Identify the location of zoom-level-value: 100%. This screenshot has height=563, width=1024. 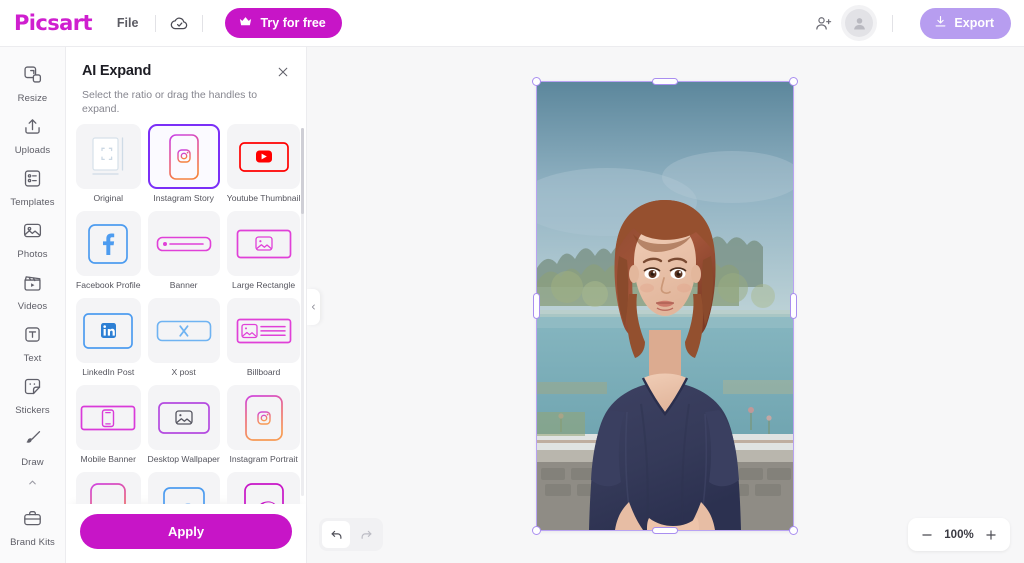
(959, 534).